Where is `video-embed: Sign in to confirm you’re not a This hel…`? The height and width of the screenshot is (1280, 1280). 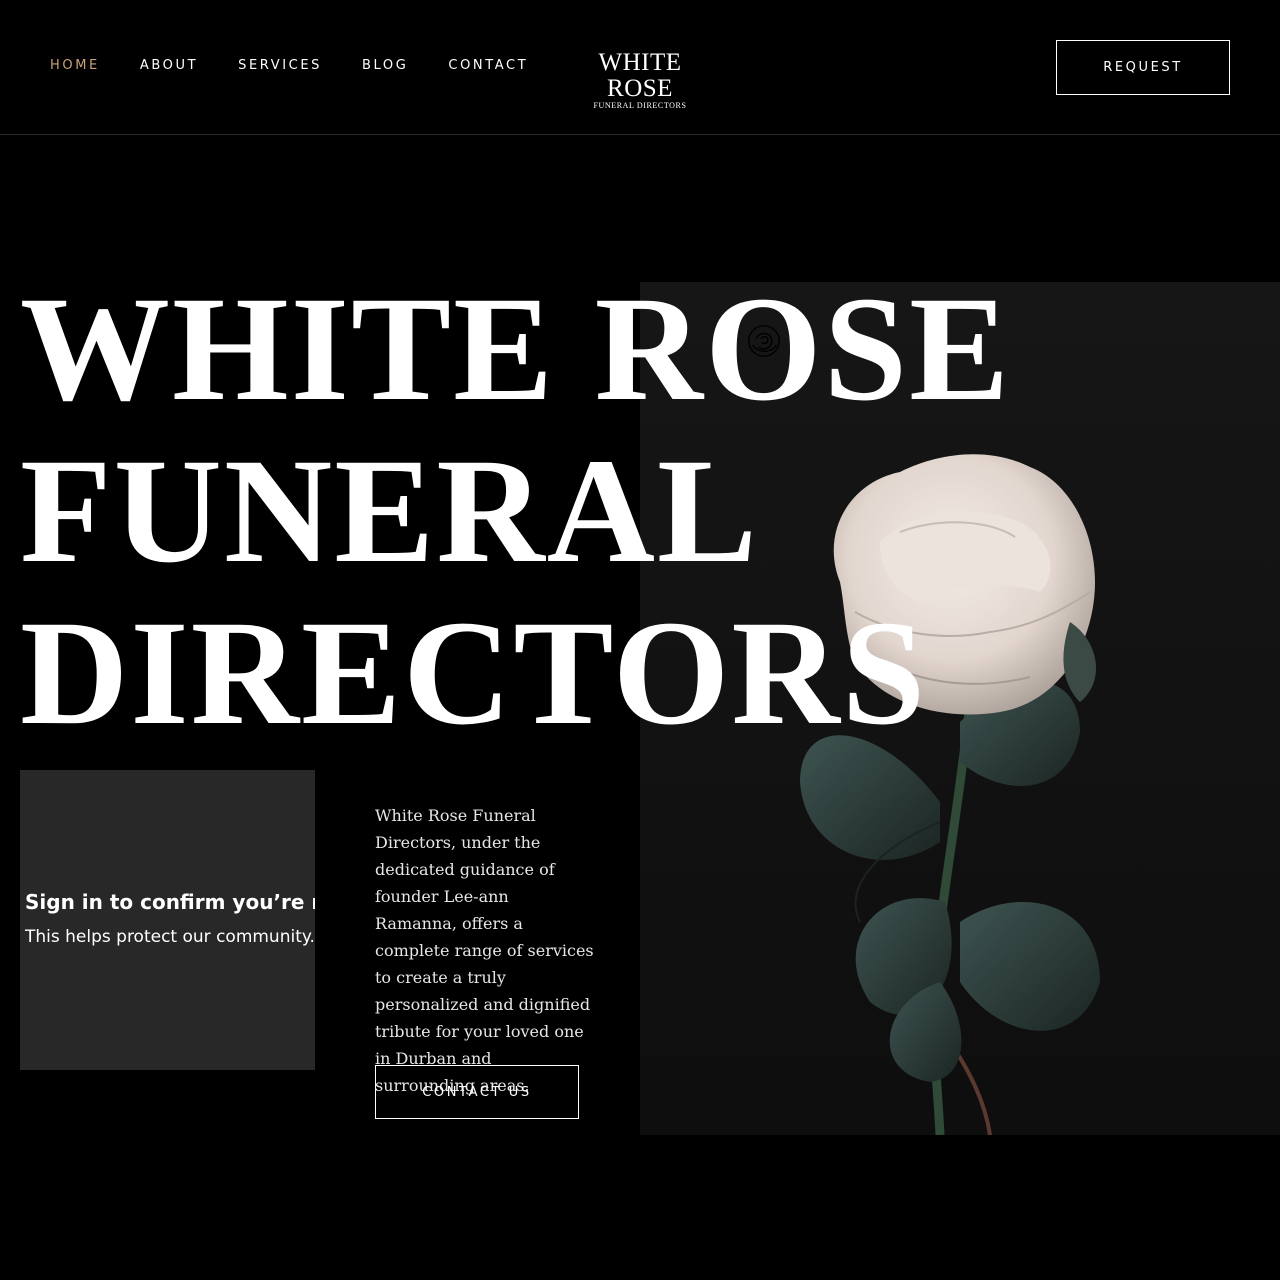 video-embed: Sign in to confirm you’re not a This hel… is located at coordinates (167, 920).